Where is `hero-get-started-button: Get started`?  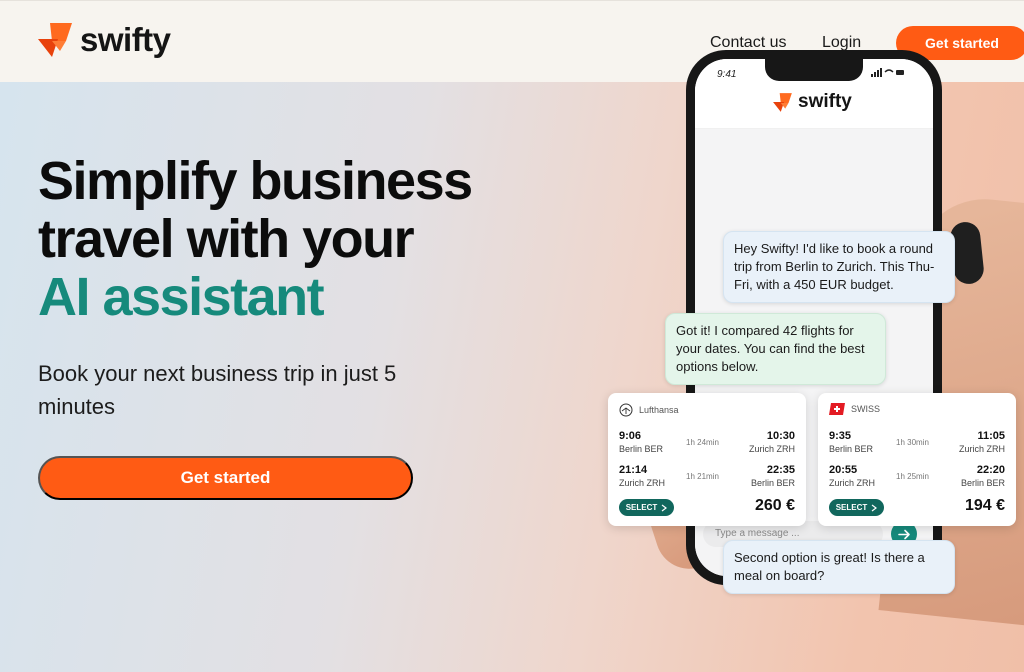 hero-get-started-button: Get started is located at coordinates (225, 478).